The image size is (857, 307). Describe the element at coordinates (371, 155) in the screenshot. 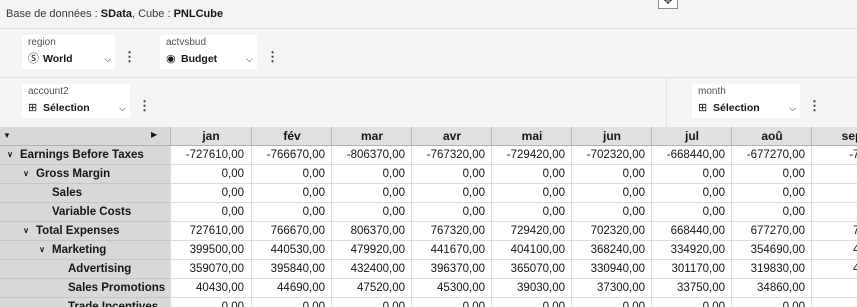

I see `data-cell: -806370,00` at that location.